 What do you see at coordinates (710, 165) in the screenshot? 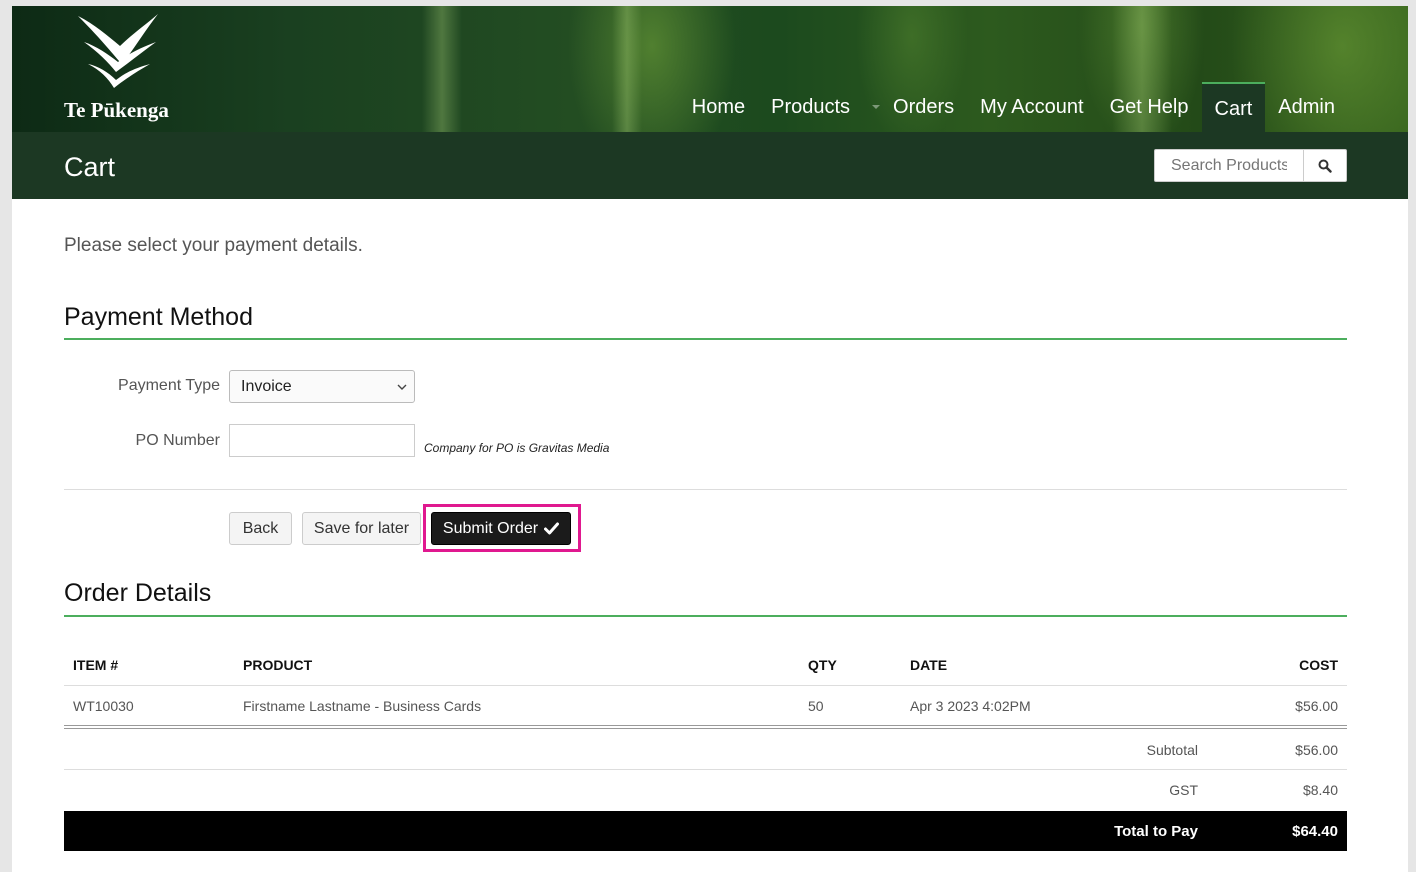
I see `page-title-bar: Cart` at bounding box center [710, 165].